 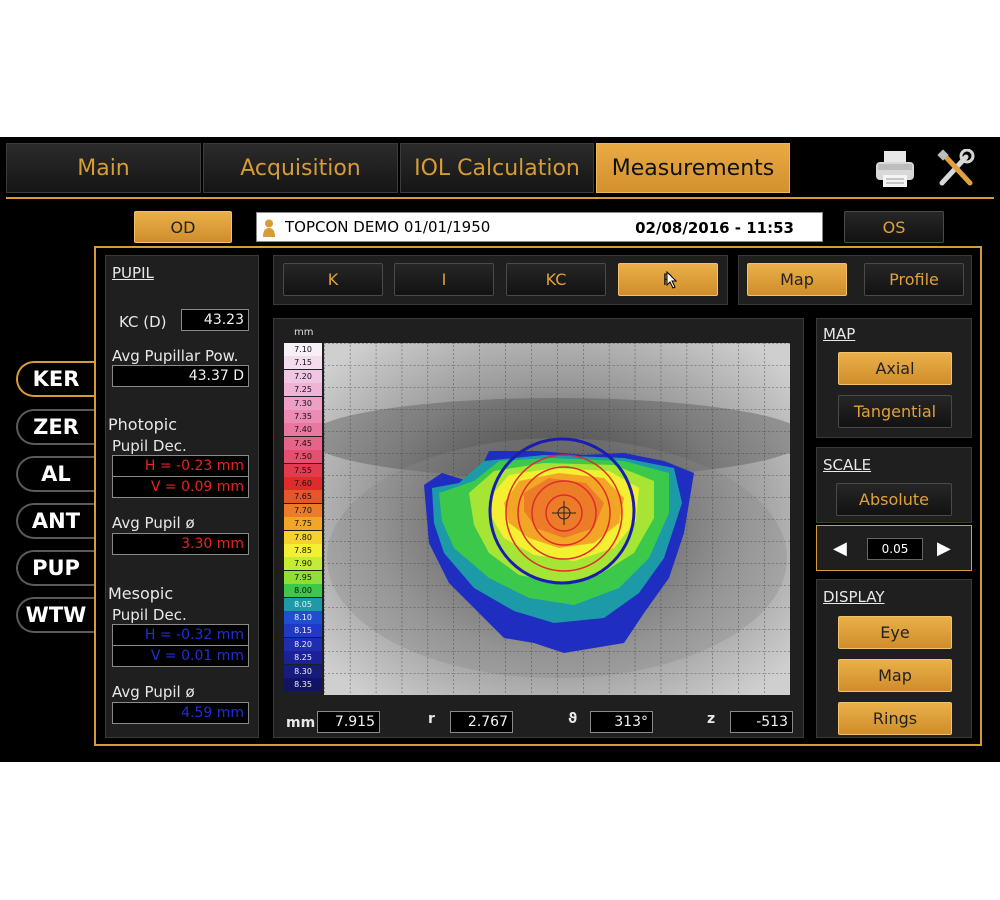 What do you see at coordinates (55, 427) in the screenshot?
I see `side-tab-zer: ZER` at bounding box center [55, 427].